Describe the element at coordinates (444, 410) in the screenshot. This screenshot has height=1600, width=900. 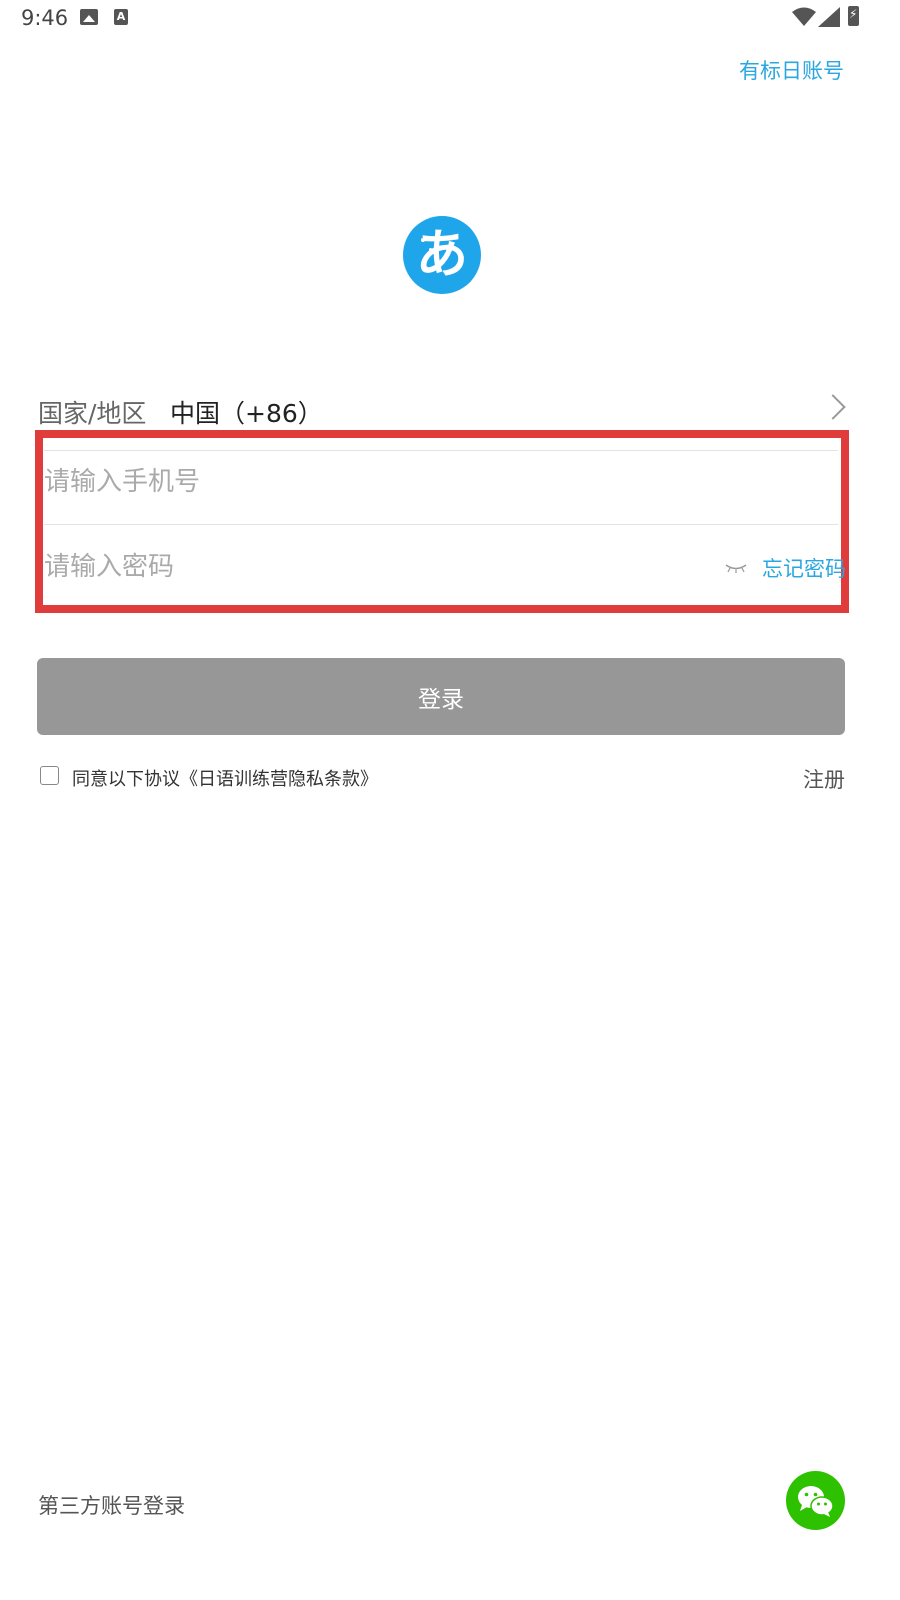
I see `country-region-selector: 国家/地区 中国（+86）` at that location.